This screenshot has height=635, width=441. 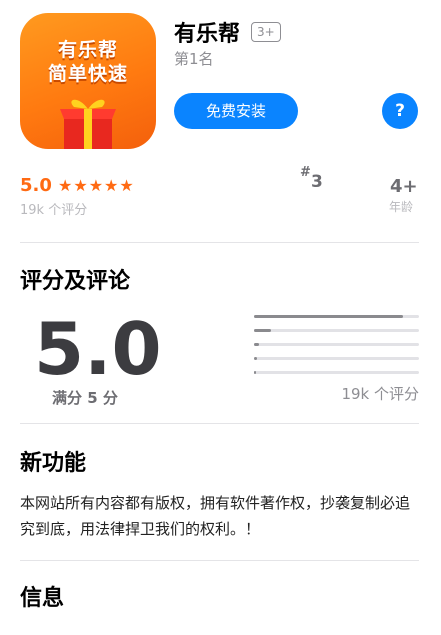 What do you see at coordinates (317, 182) in the screenshot?
I see `rank-number: 3` at bounding box center [317, 182].